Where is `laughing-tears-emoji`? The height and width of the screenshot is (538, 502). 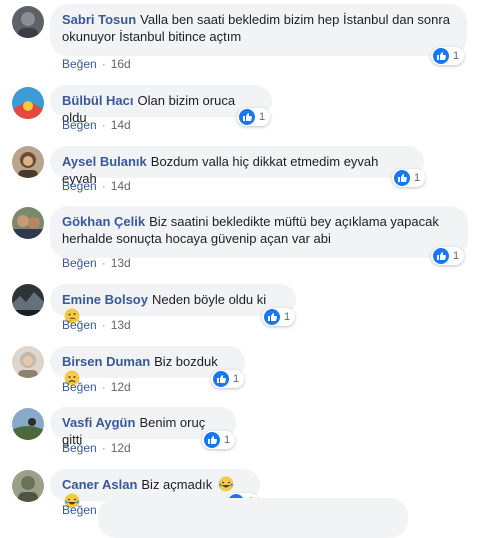
laughing-tears-emoji is located at coordinates (226, 484).